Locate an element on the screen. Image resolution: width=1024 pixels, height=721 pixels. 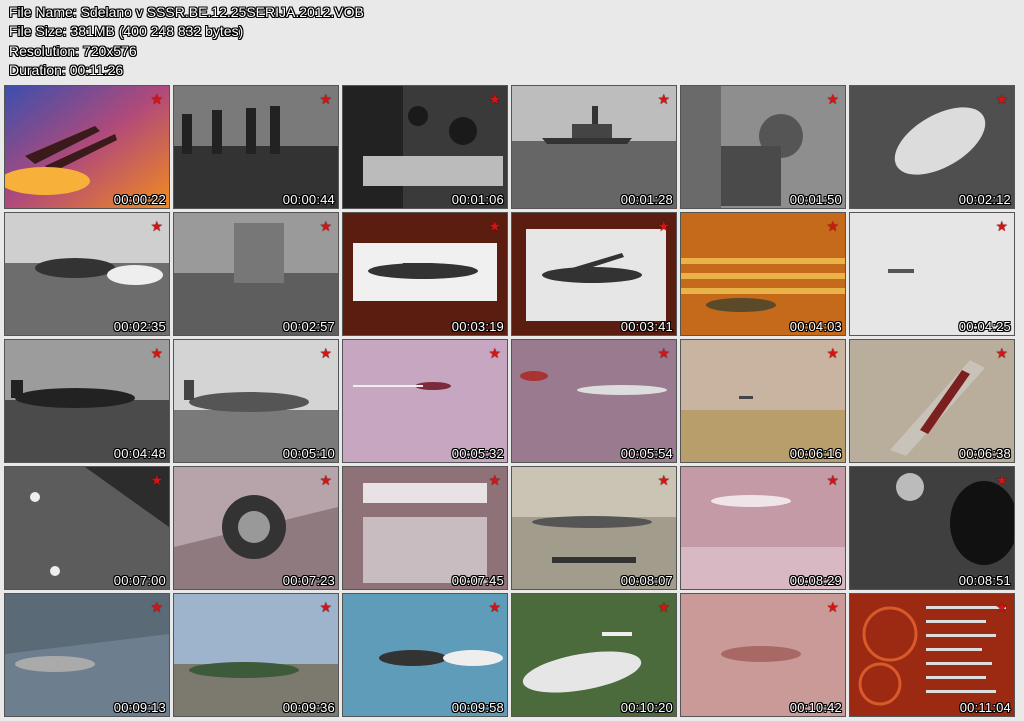
video-thumbnail: ★ 00:04:03 is located at coordinates (763, 274).